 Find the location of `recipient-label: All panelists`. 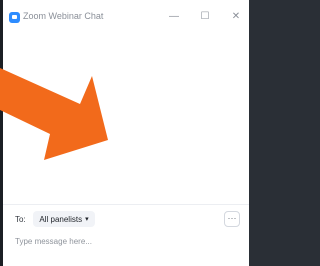

recipient-label: All panelists is located at coordinates (61, 219).